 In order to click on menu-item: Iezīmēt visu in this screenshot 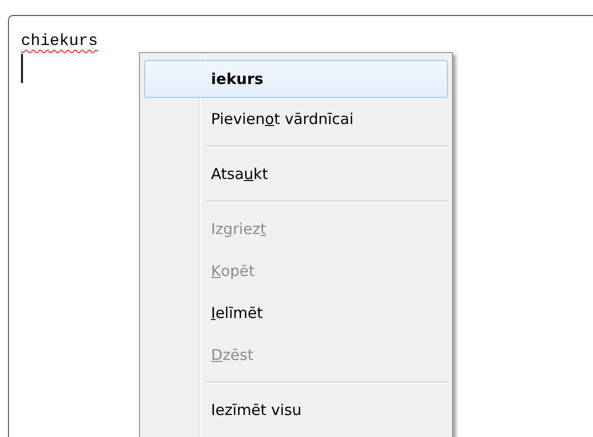, I will do `click(296, 410)`.